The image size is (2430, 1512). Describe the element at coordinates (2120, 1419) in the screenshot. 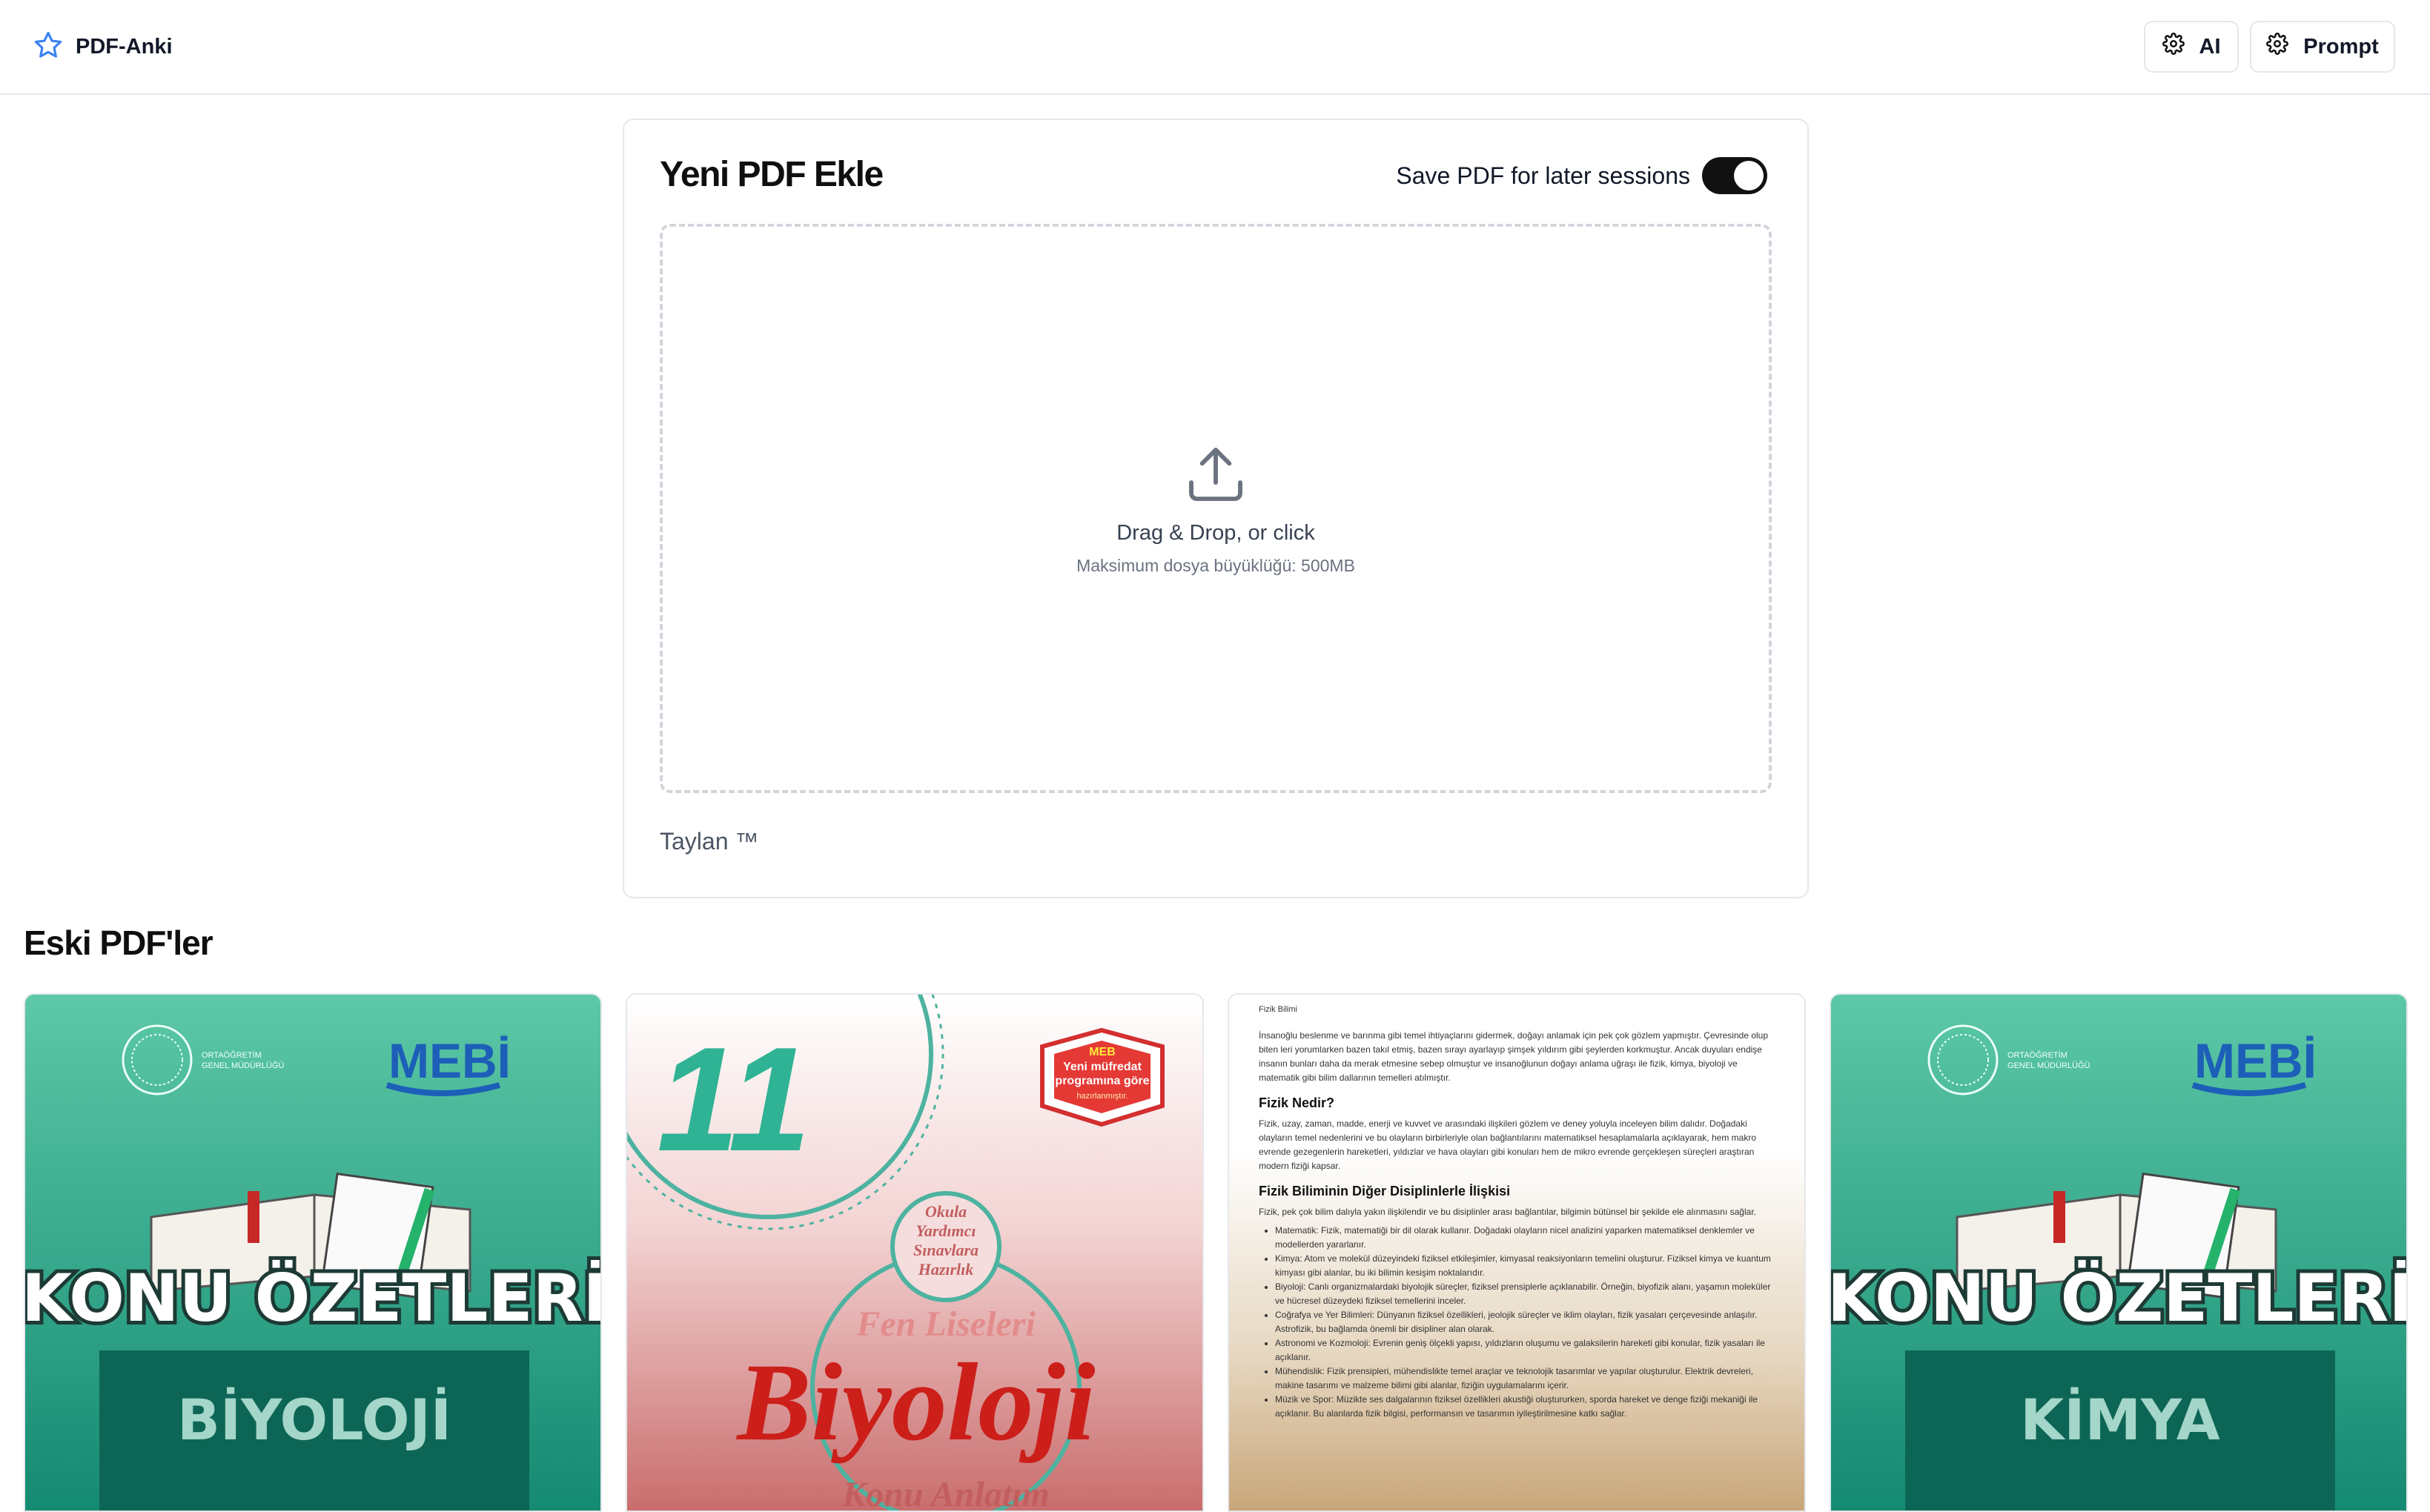

I see `cover-subject: KİMYA` at that location.